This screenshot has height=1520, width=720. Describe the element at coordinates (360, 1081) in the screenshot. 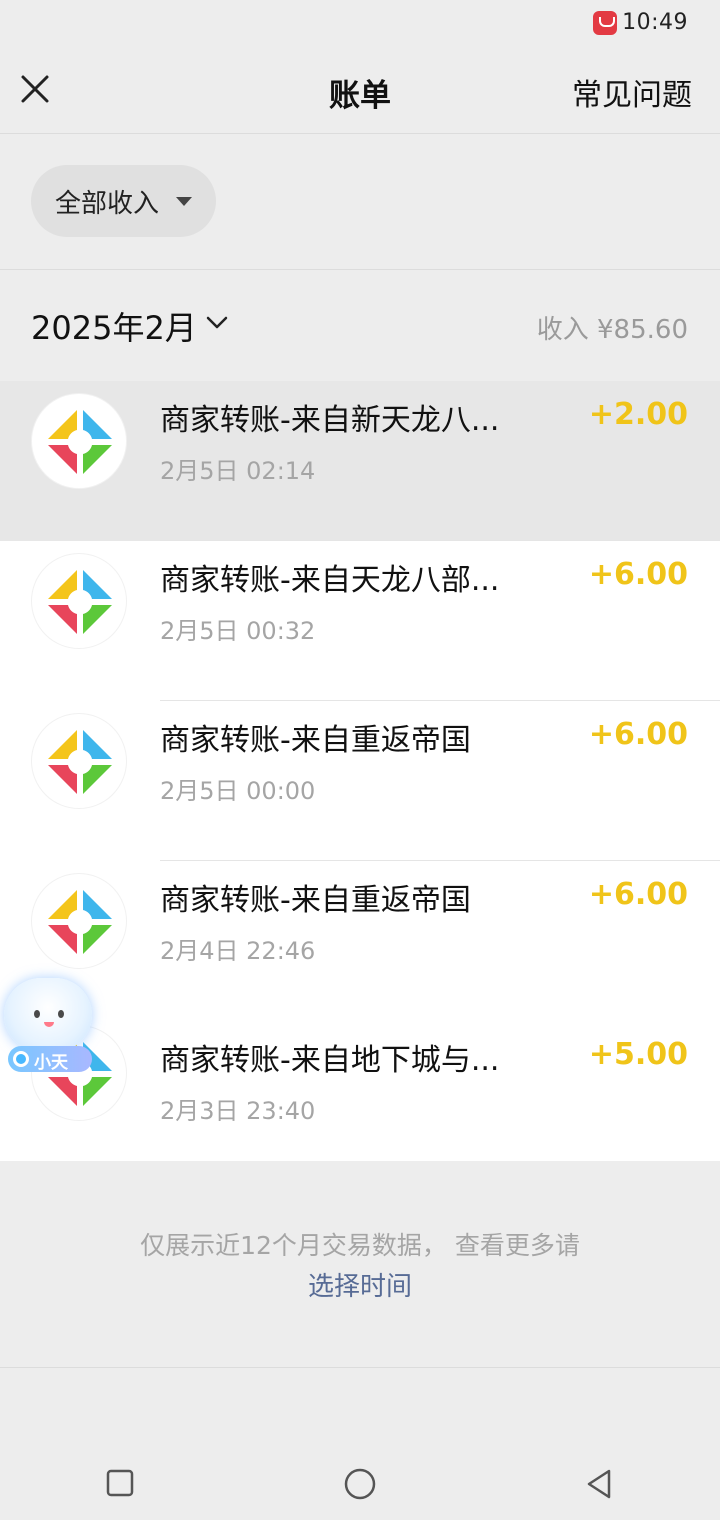

I see `list-item: 商家转账-来自地下城与... 2月3日 23:40 +5.00` at that location.